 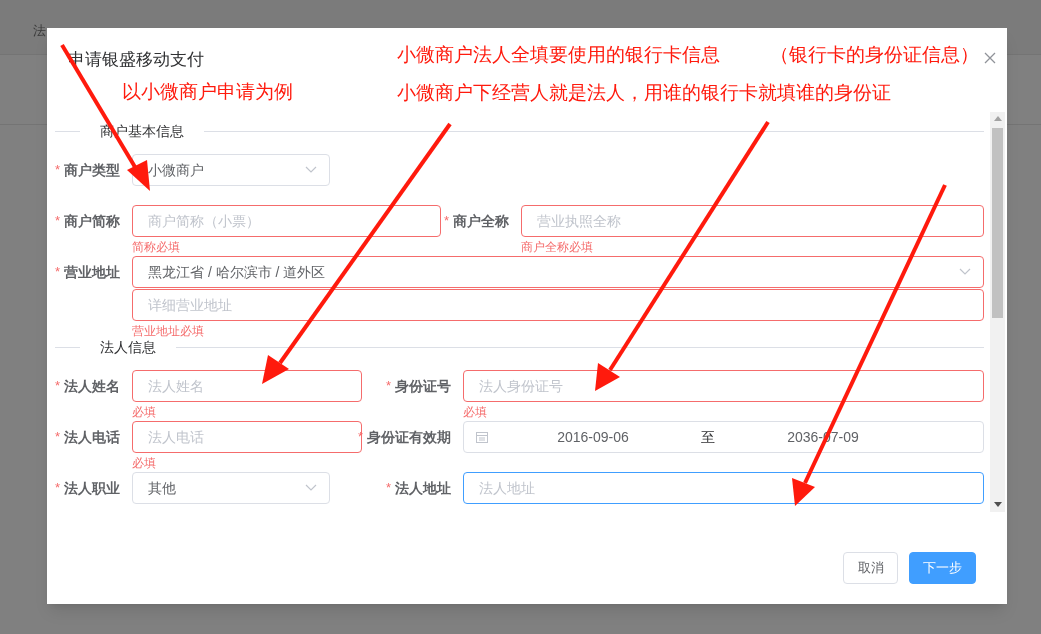 I want to click on annotation-text: 以小微商户申请为例, so click(x=207, y=92).